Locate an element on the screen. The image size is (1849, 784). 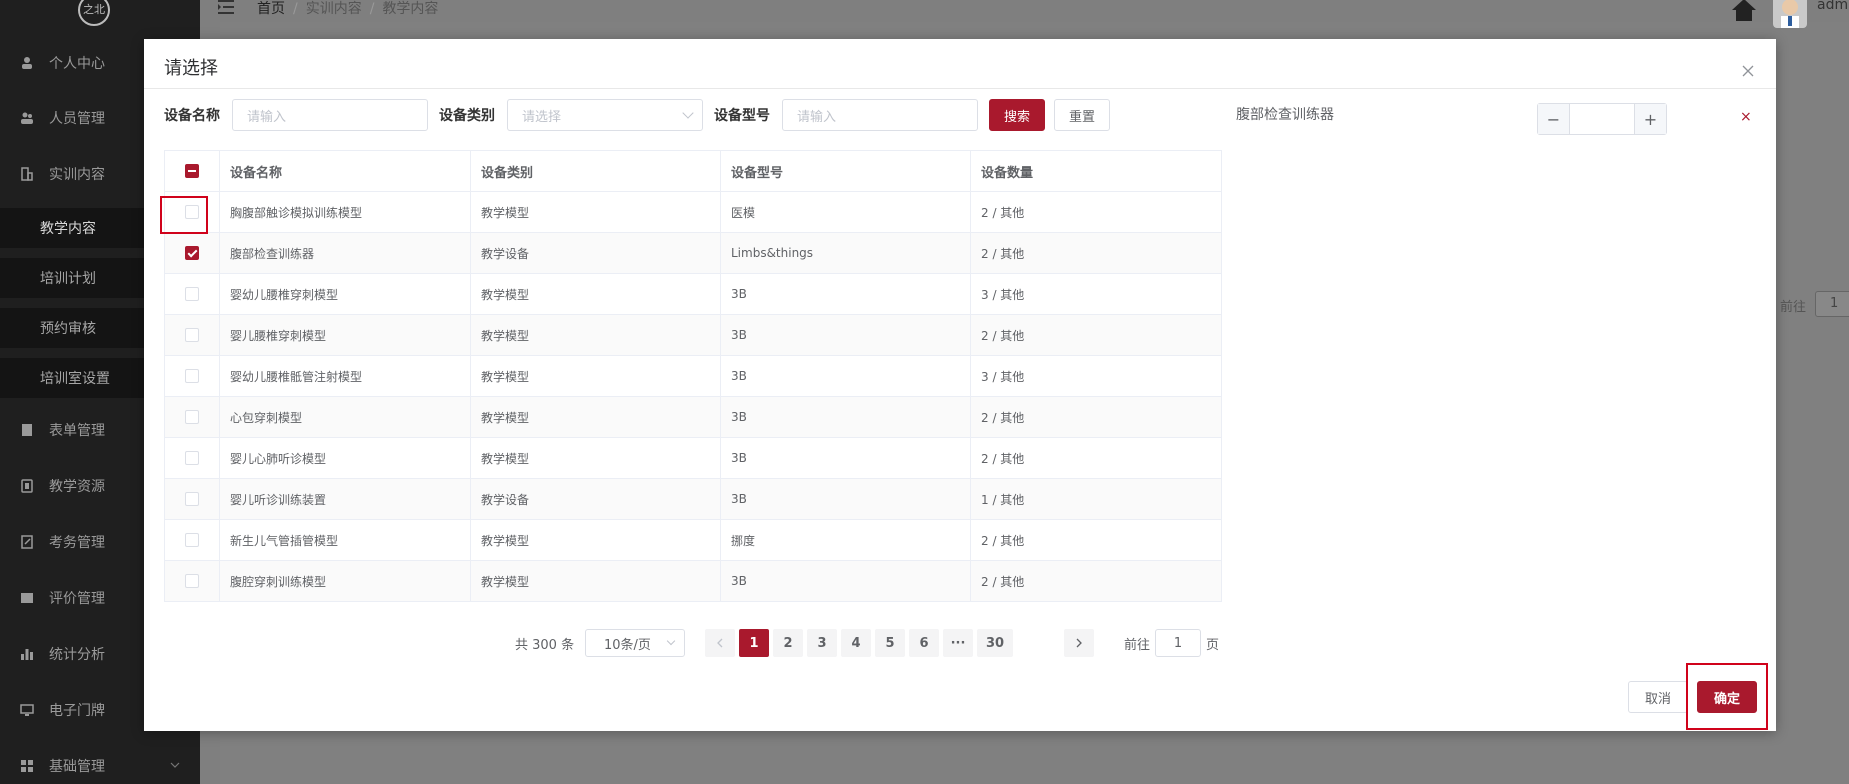
resource-icon is located at coordinates (27, 486).